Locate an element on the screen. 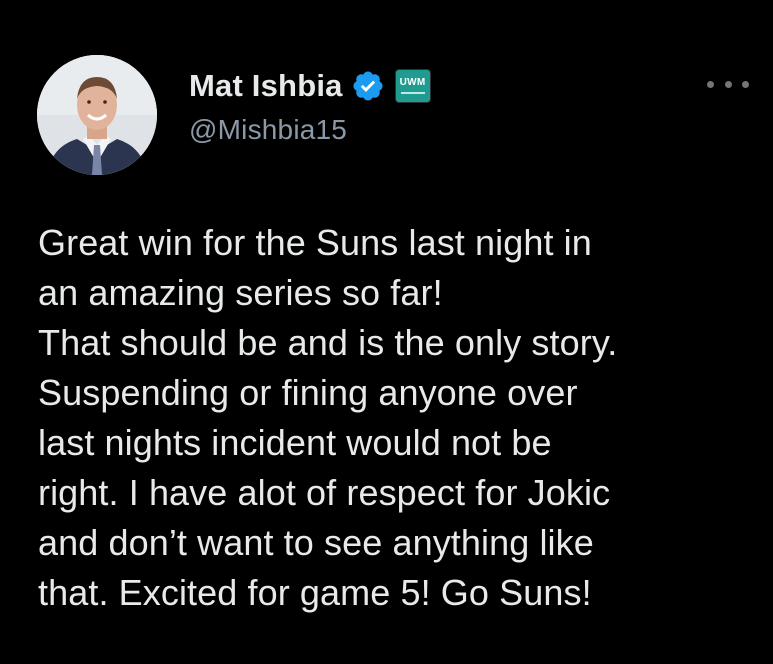 The width and height of the screenshot is (773, 664). avatar-photo is located at coordinates (97, 115).